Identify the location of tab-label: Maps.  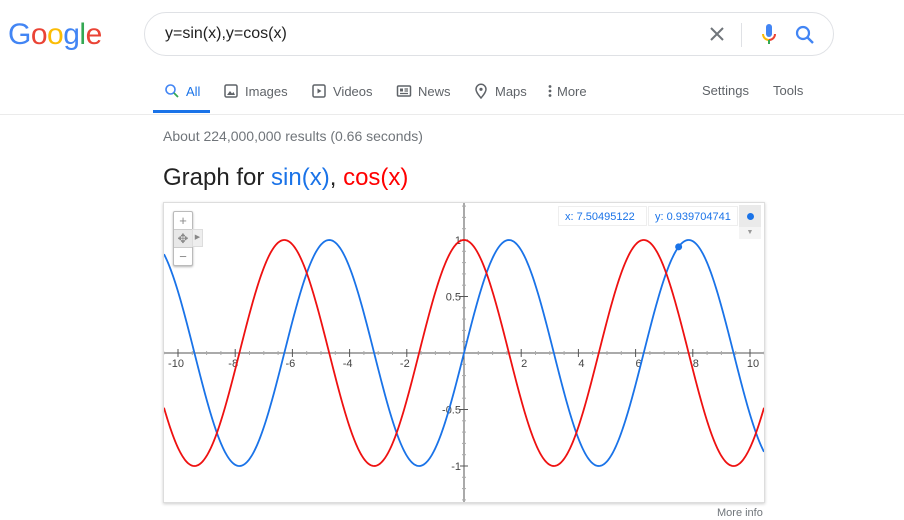
(511, 91).